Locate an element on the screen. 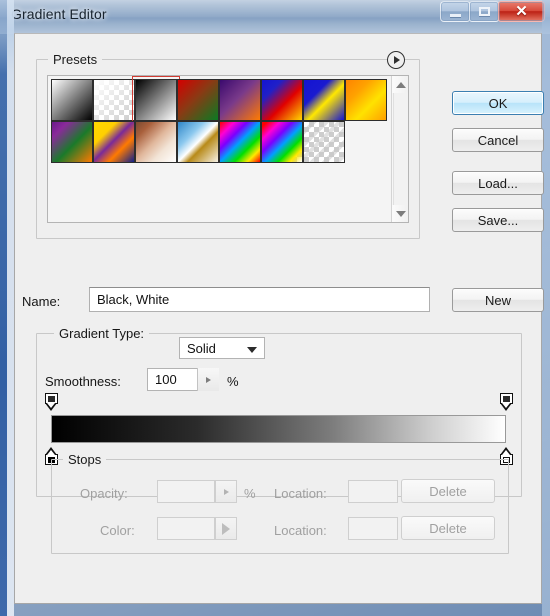 The image size is (550, 616). color-picker-button is located at coordinates (226, 528).